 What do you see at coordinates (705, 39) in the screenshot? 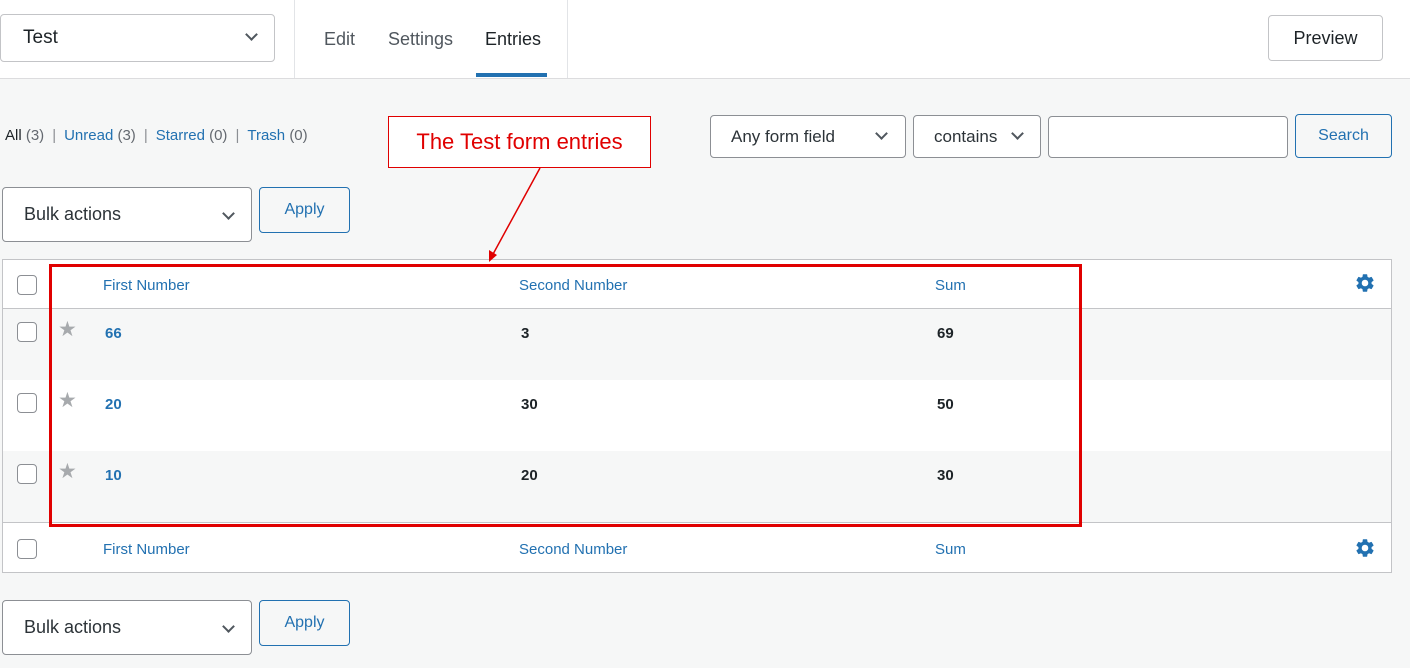
I see `top-bar: Test Edit Settings Entries Preview` at bounding box center [705, 39].